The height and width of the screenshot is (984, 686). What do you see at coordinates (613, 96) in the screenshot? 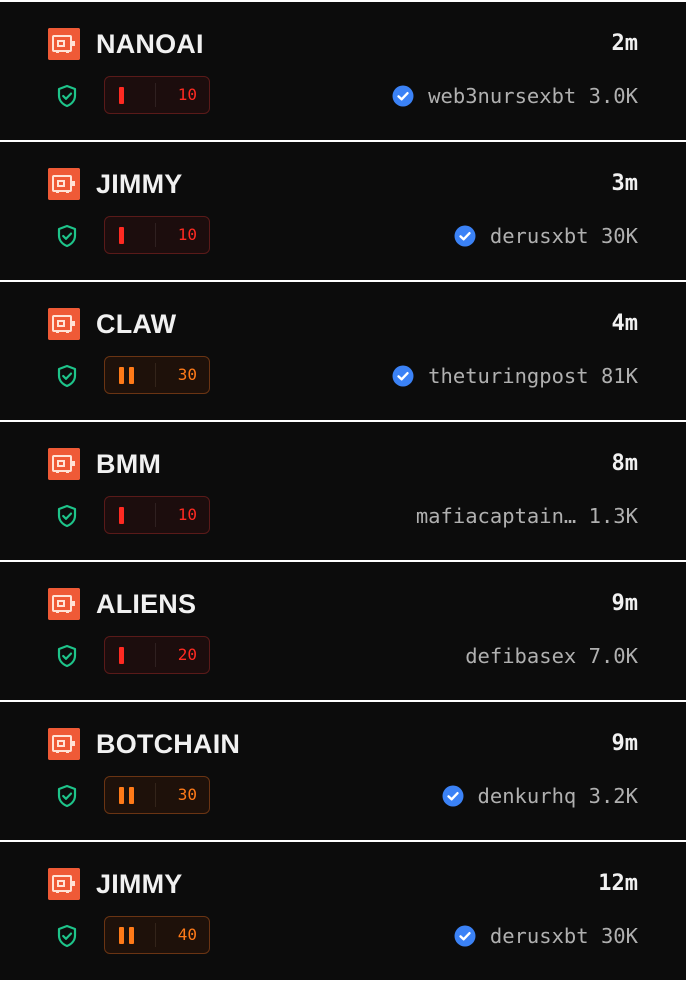
I see `follower-count: 3.0K` at bounding box center [613, 96].